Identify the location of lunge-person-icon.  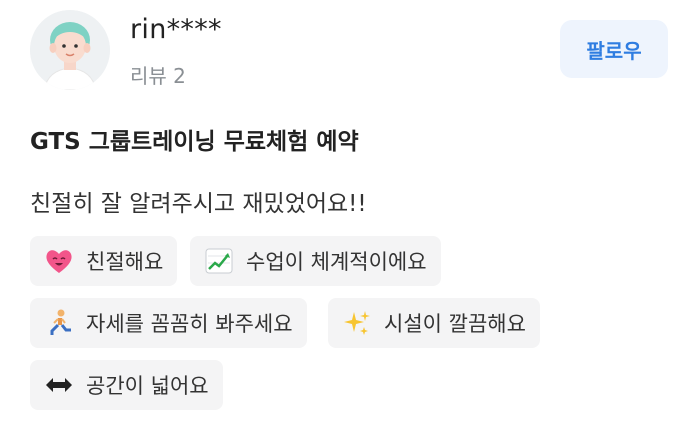
(60, 322).